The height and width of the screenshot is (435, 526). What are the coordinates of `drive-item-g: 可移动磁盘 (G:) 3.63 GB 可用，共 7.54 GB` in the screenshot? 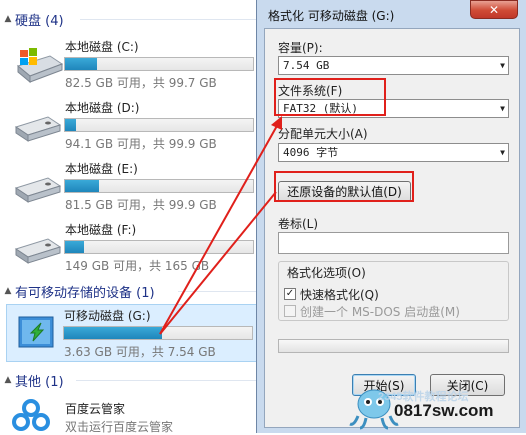 It's located at (133, 333).